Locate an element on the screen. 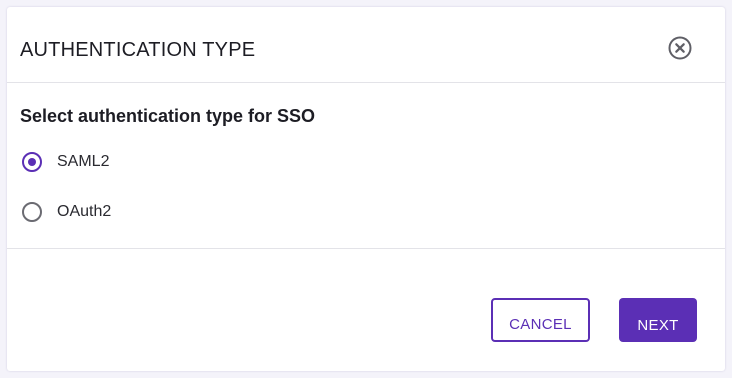  dialog-title: AUTHENTICATION TYPE is located at coordinates (138, 50).